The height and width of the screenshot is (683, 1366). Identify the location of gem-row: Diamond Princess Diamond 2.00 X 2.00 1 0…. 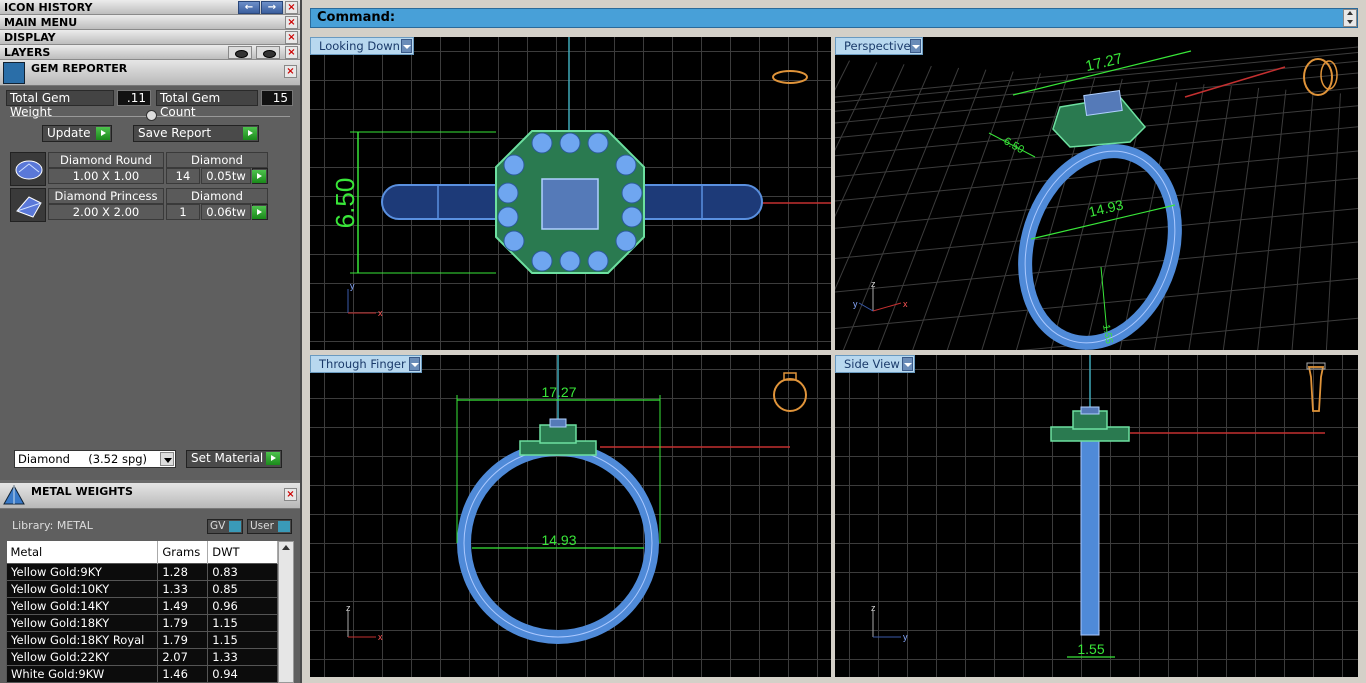
(139, 205).